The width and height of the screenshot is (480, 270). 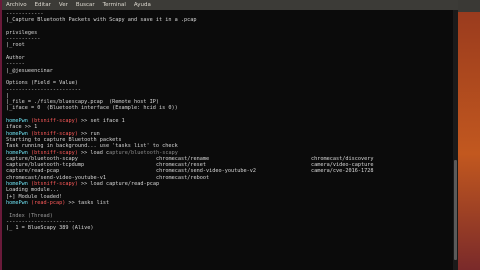 What do you see at coordinates (93, 202) in the screenshot?
I see `command-text: tasks list` at bounding box center [93, 202].